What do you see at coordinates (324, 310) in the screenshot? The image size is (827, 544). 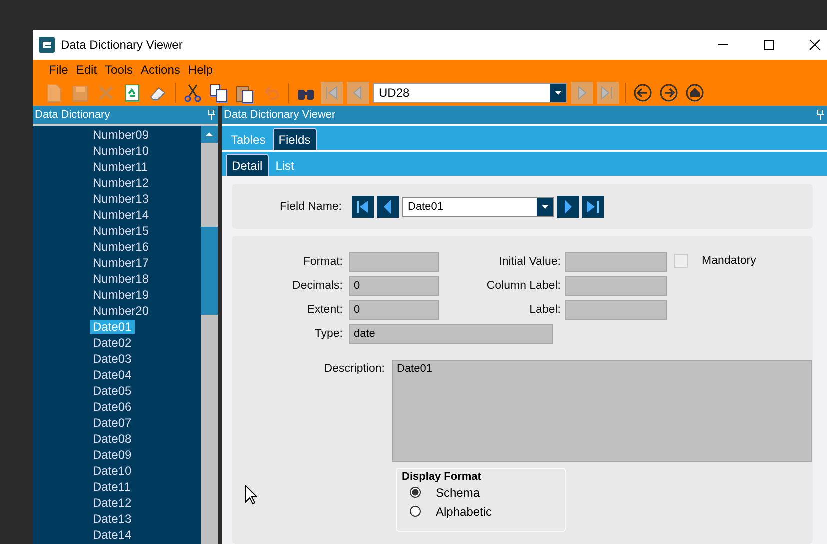 I see `field-label: Extent:` at bounding box center [324, 310].